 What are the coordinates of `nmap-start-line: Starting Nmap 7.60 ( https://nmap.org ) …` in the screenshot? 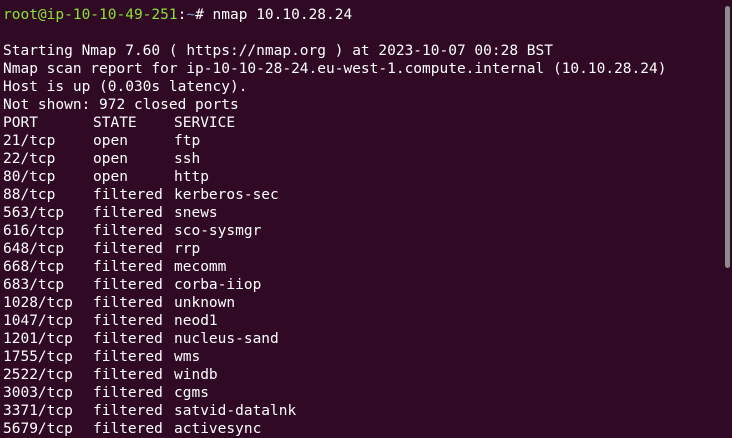 It's located at (278, 51).